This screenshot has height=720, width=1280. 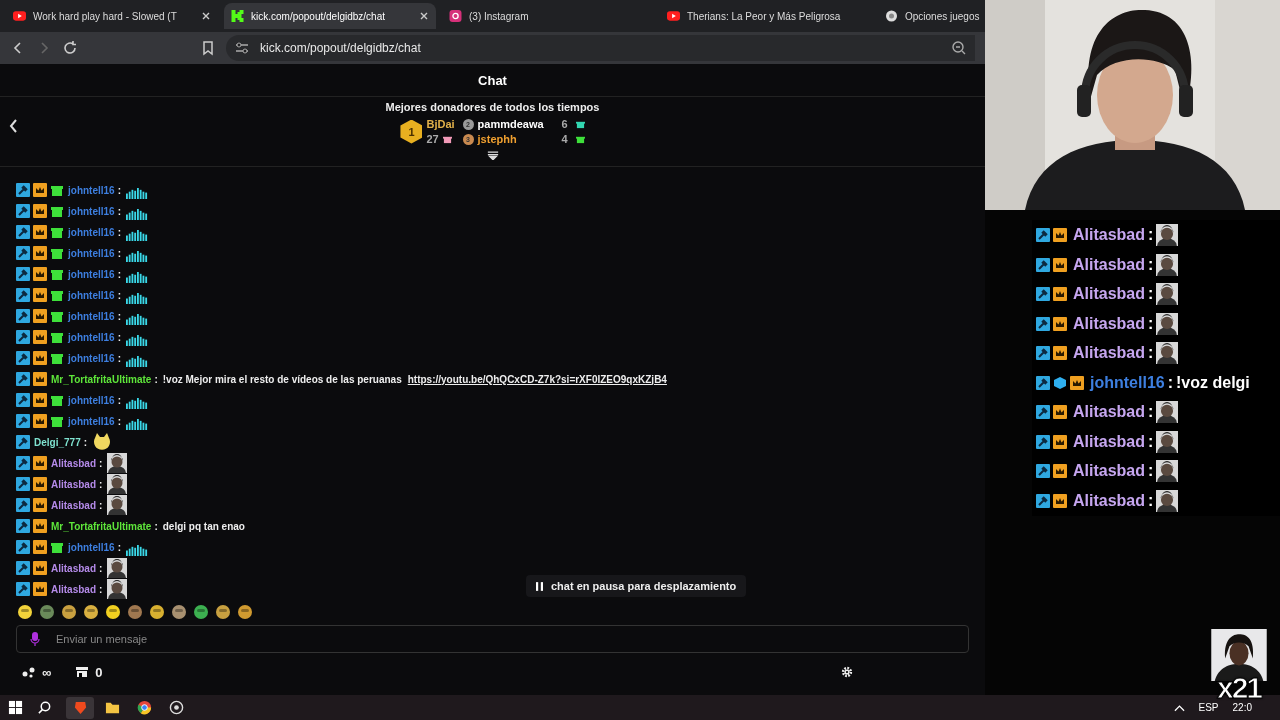 What do you see at coordinates (1060, 382) in the screenshot?
I see `cube-icon` at bounding box center [1060, 382].